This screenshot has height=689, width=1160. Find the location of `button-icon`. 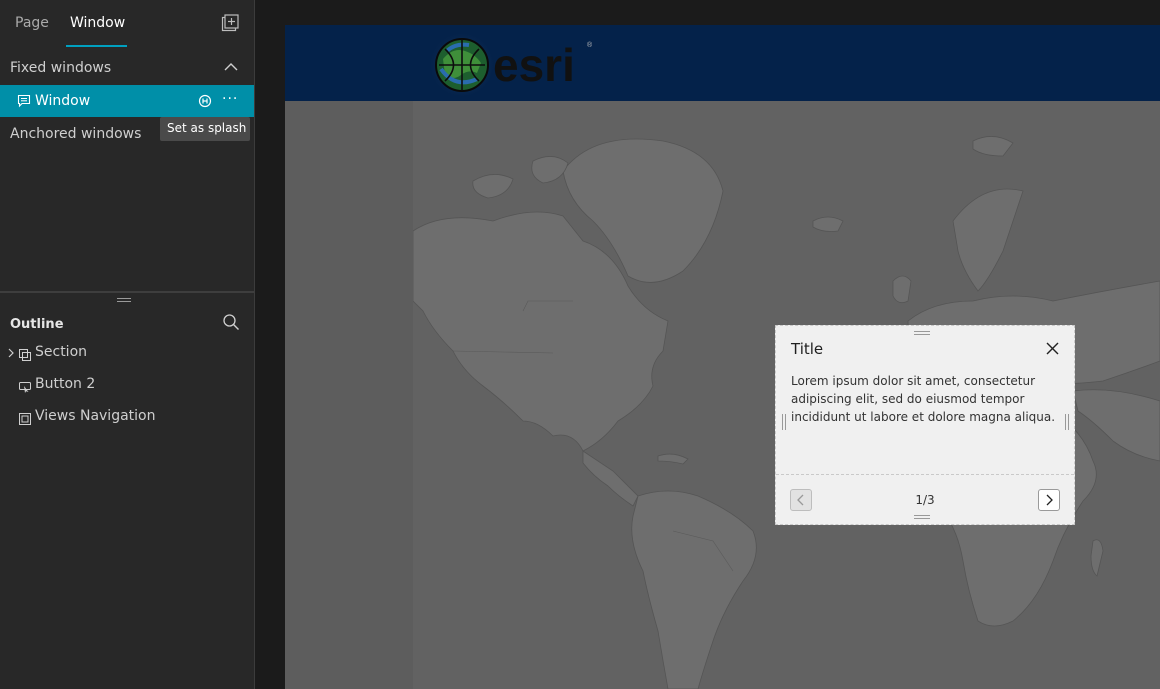

button-icon is located at coordinates (25, 387).